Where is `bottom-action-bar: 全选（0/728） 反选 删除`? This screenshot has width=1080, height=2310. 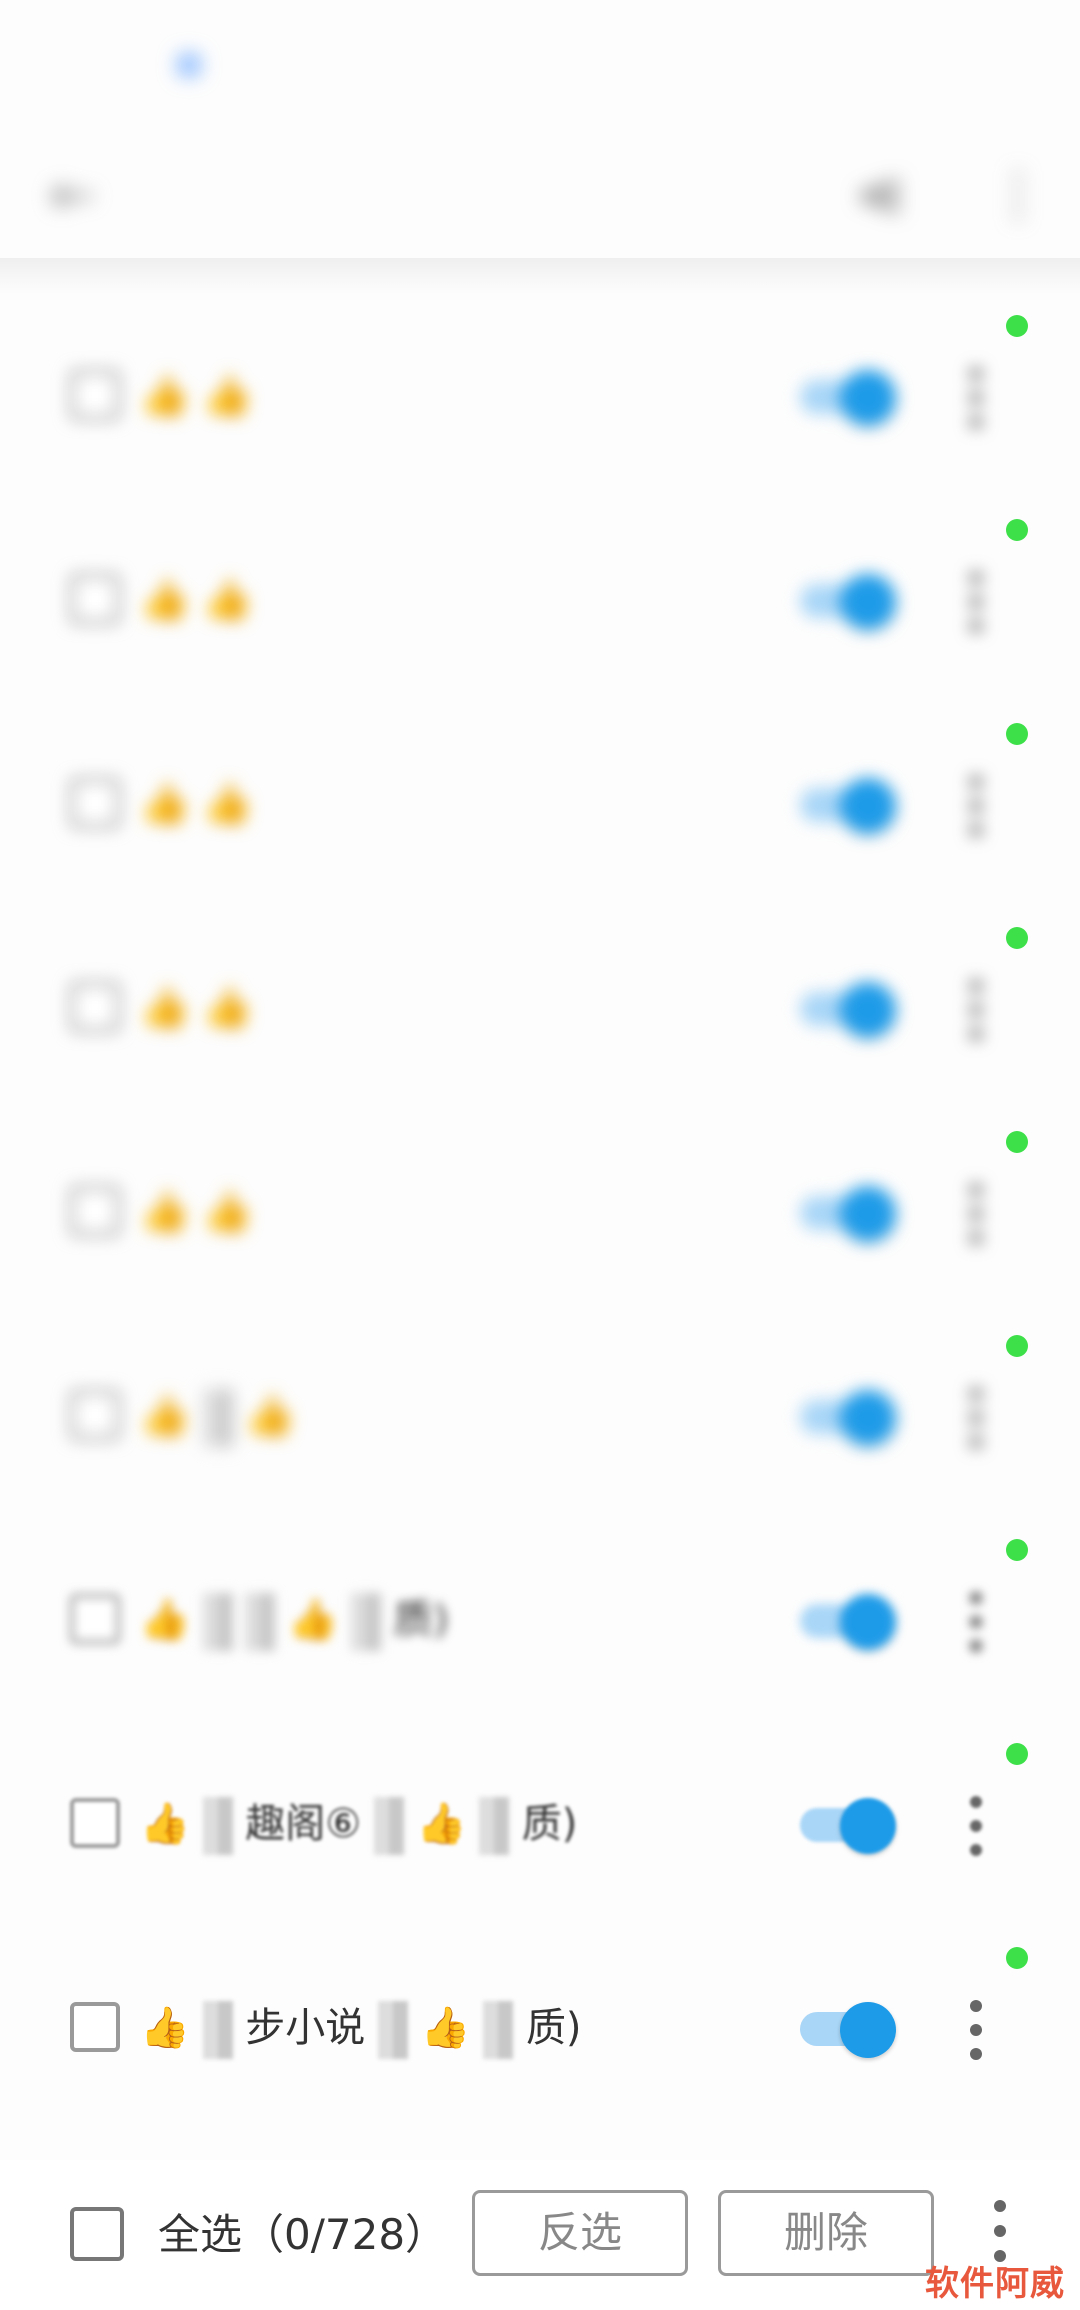 bottom-action-bar: 全选（0/728） 反选 删除 is located at coordinates (540, 2235).